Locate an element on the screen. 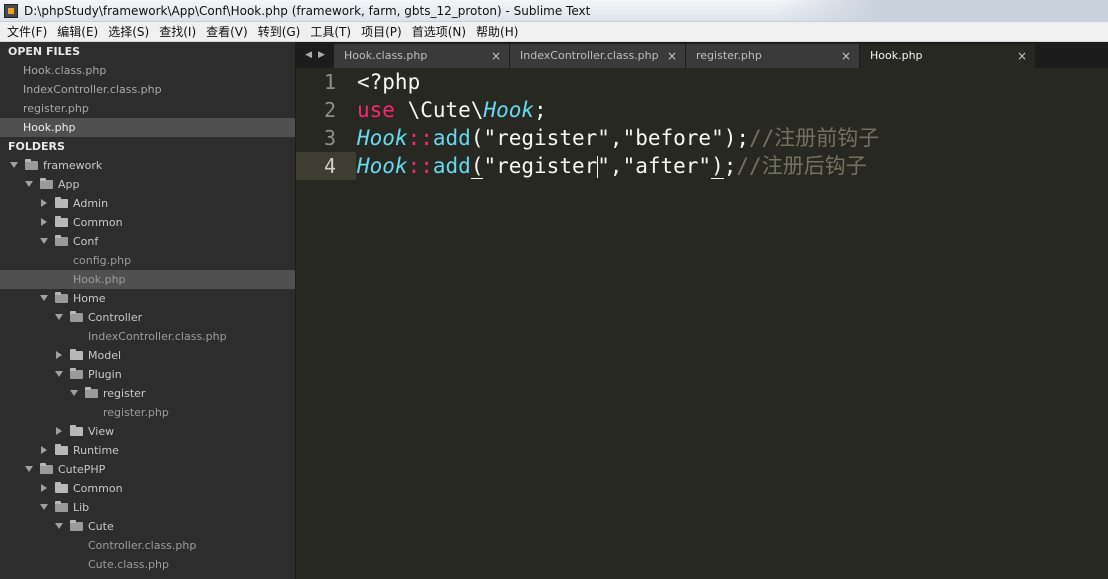  tree-file-item: Controller.class.php is located at coordinates (147, 545).